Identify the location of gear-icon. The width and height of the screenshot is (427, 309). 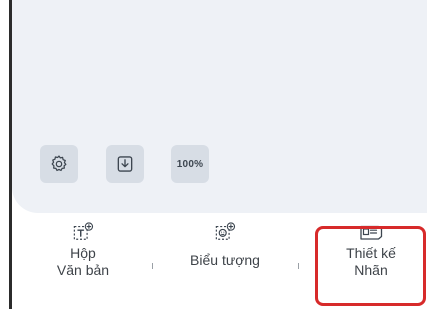
(59, 163).